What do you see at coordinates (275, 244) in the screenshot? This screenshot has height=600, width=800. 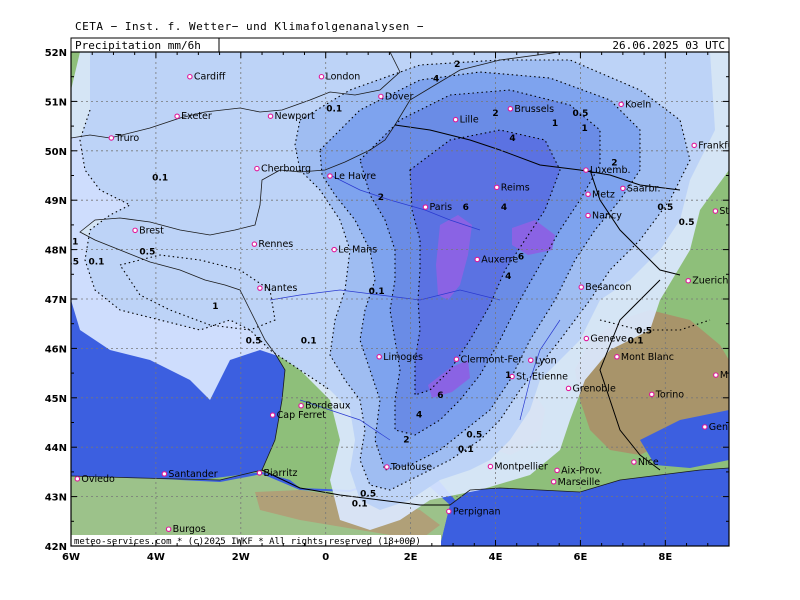 I see `city-label: Rennes` at bounding box center [275, 244].